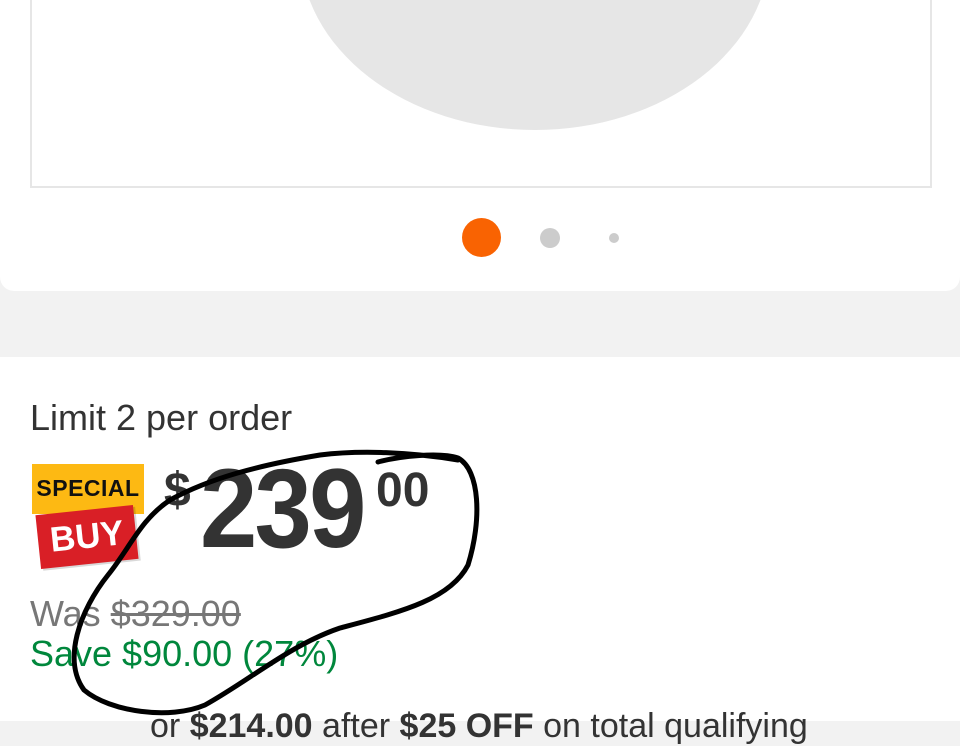 The width and height of the screenshot is (960, 746). What do you see at coordinates (170, 726) in the screenshot?
I see `promo-prefix: or` at bounding box center [170, 726].